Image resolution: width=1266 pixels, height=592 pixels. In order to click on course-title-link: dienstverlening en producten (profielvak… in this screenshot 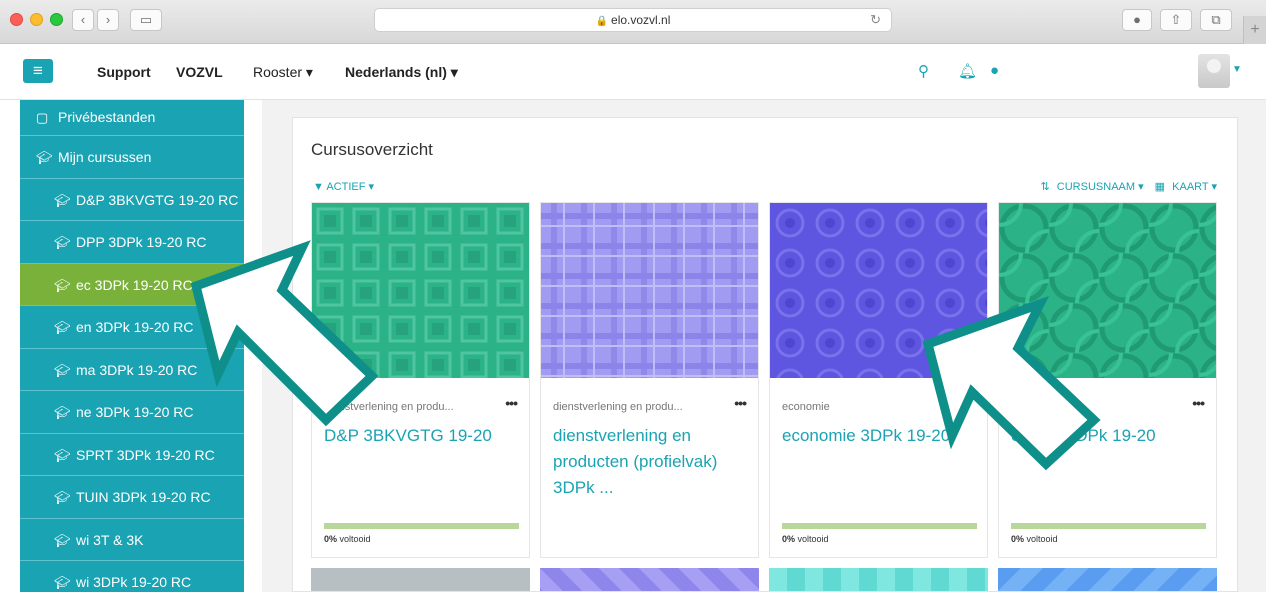, I will do `click(650, 462)`.